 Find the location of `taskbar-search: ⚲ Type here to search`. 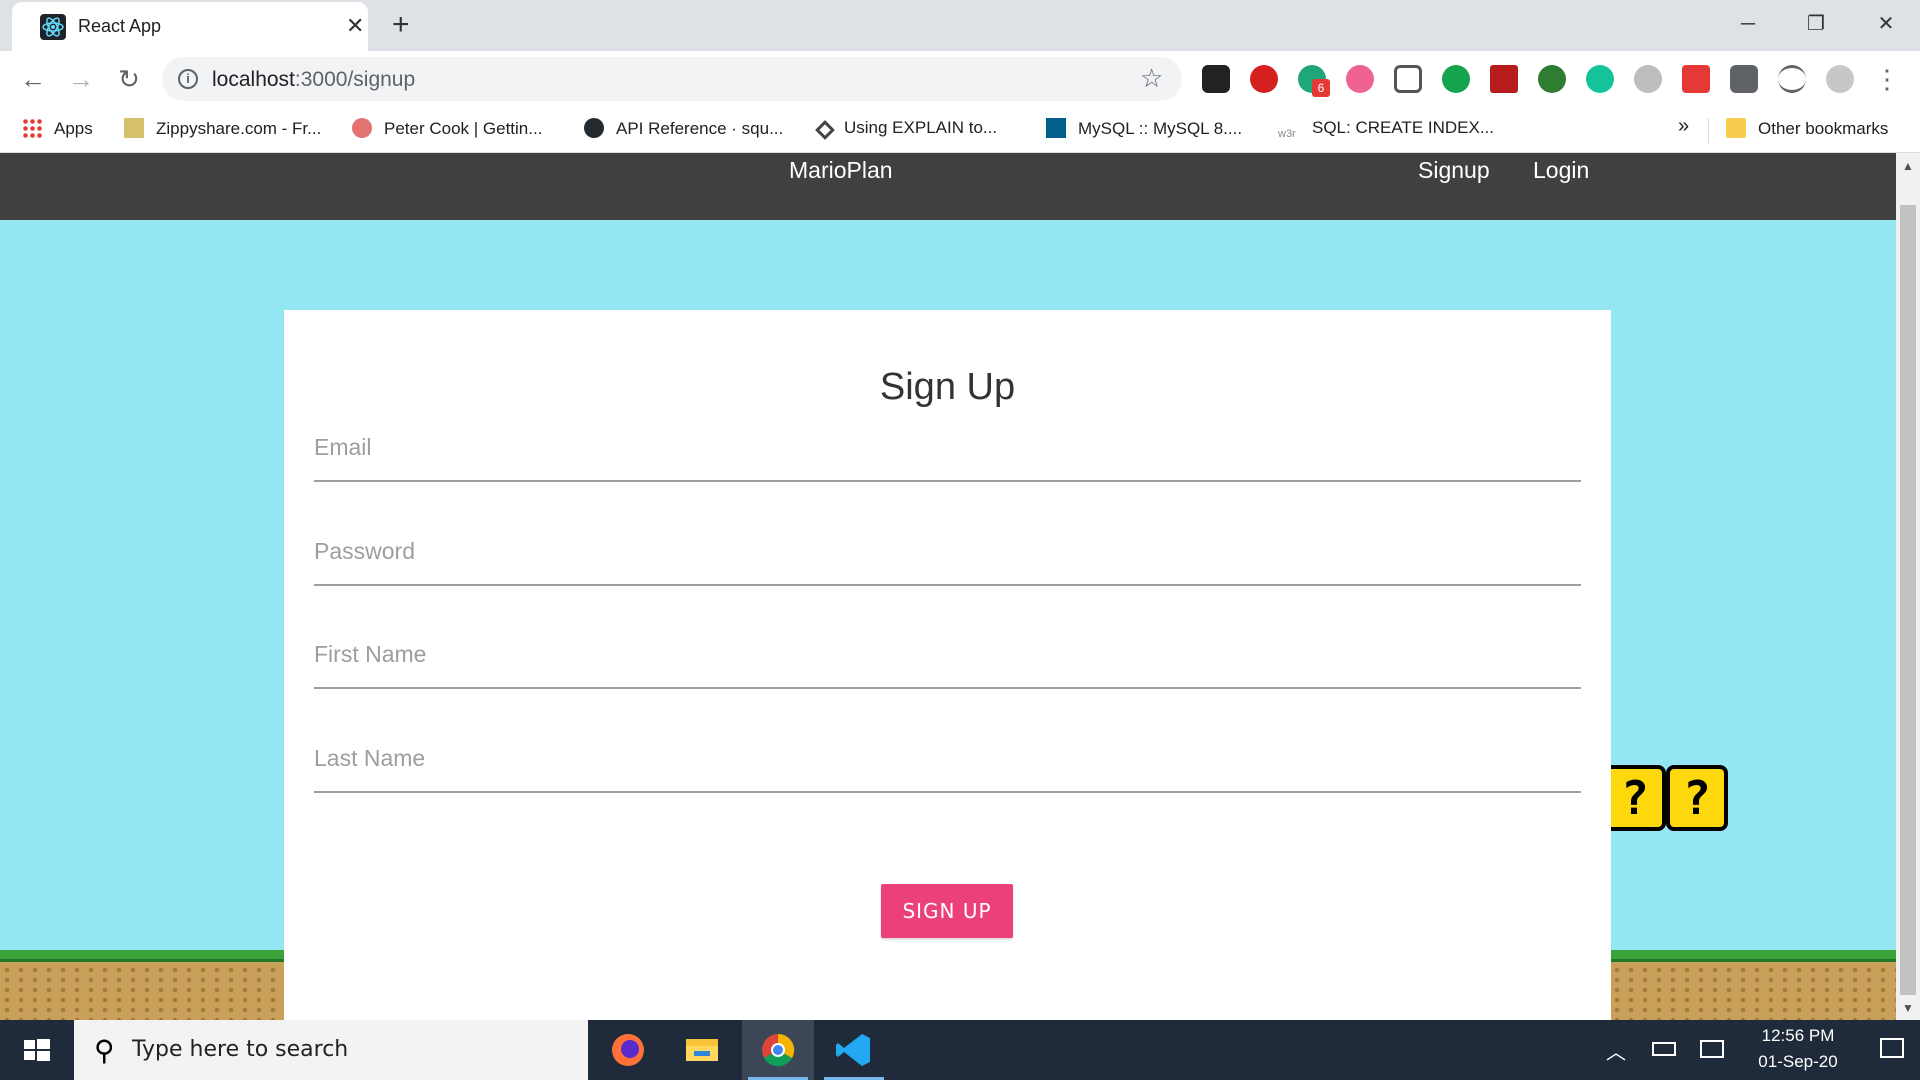

taskbar-search: ⚲ Type here to search is located at coordinates (331, 1050).